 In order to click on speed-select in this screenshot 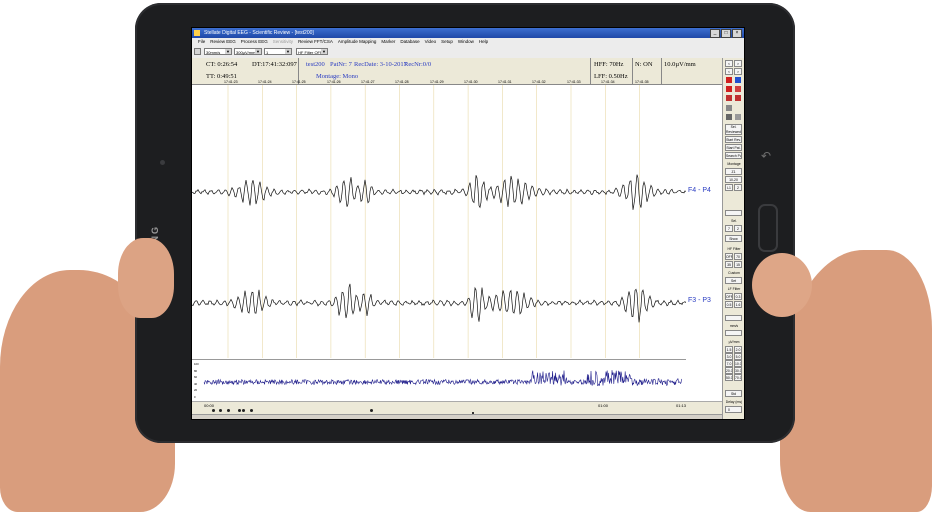, I will do `click(733, 318)`.